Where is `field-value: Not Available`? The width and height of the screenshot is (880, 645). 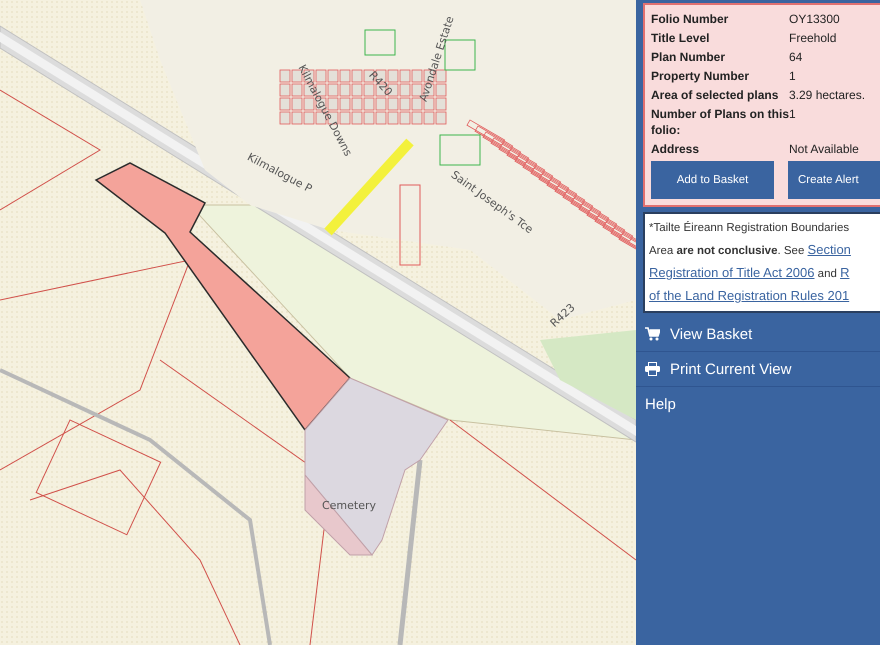 field-value: Not Available is located at coordinates (824, 149).